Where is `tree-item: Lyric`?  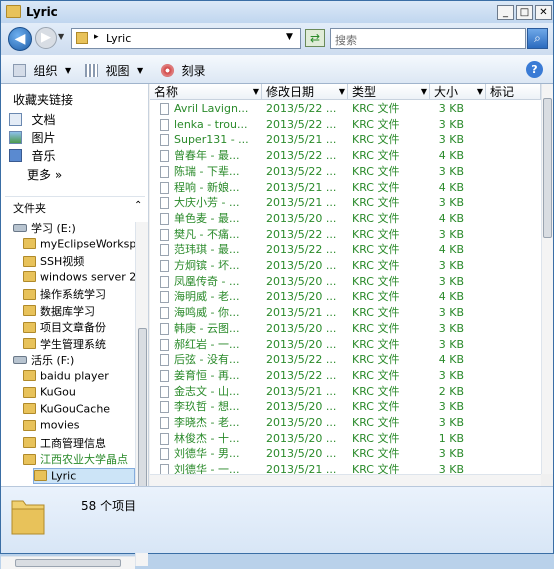
tree-item: Lyric is located at coordinates (84, 475).